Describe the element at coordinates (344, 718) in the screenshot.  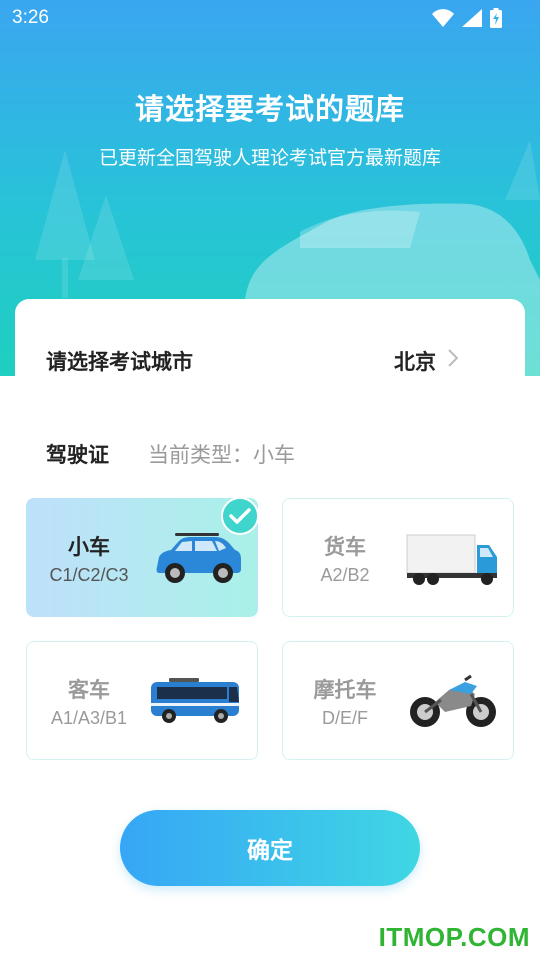
I see `vehicle-codes: D/E/F` at that location.